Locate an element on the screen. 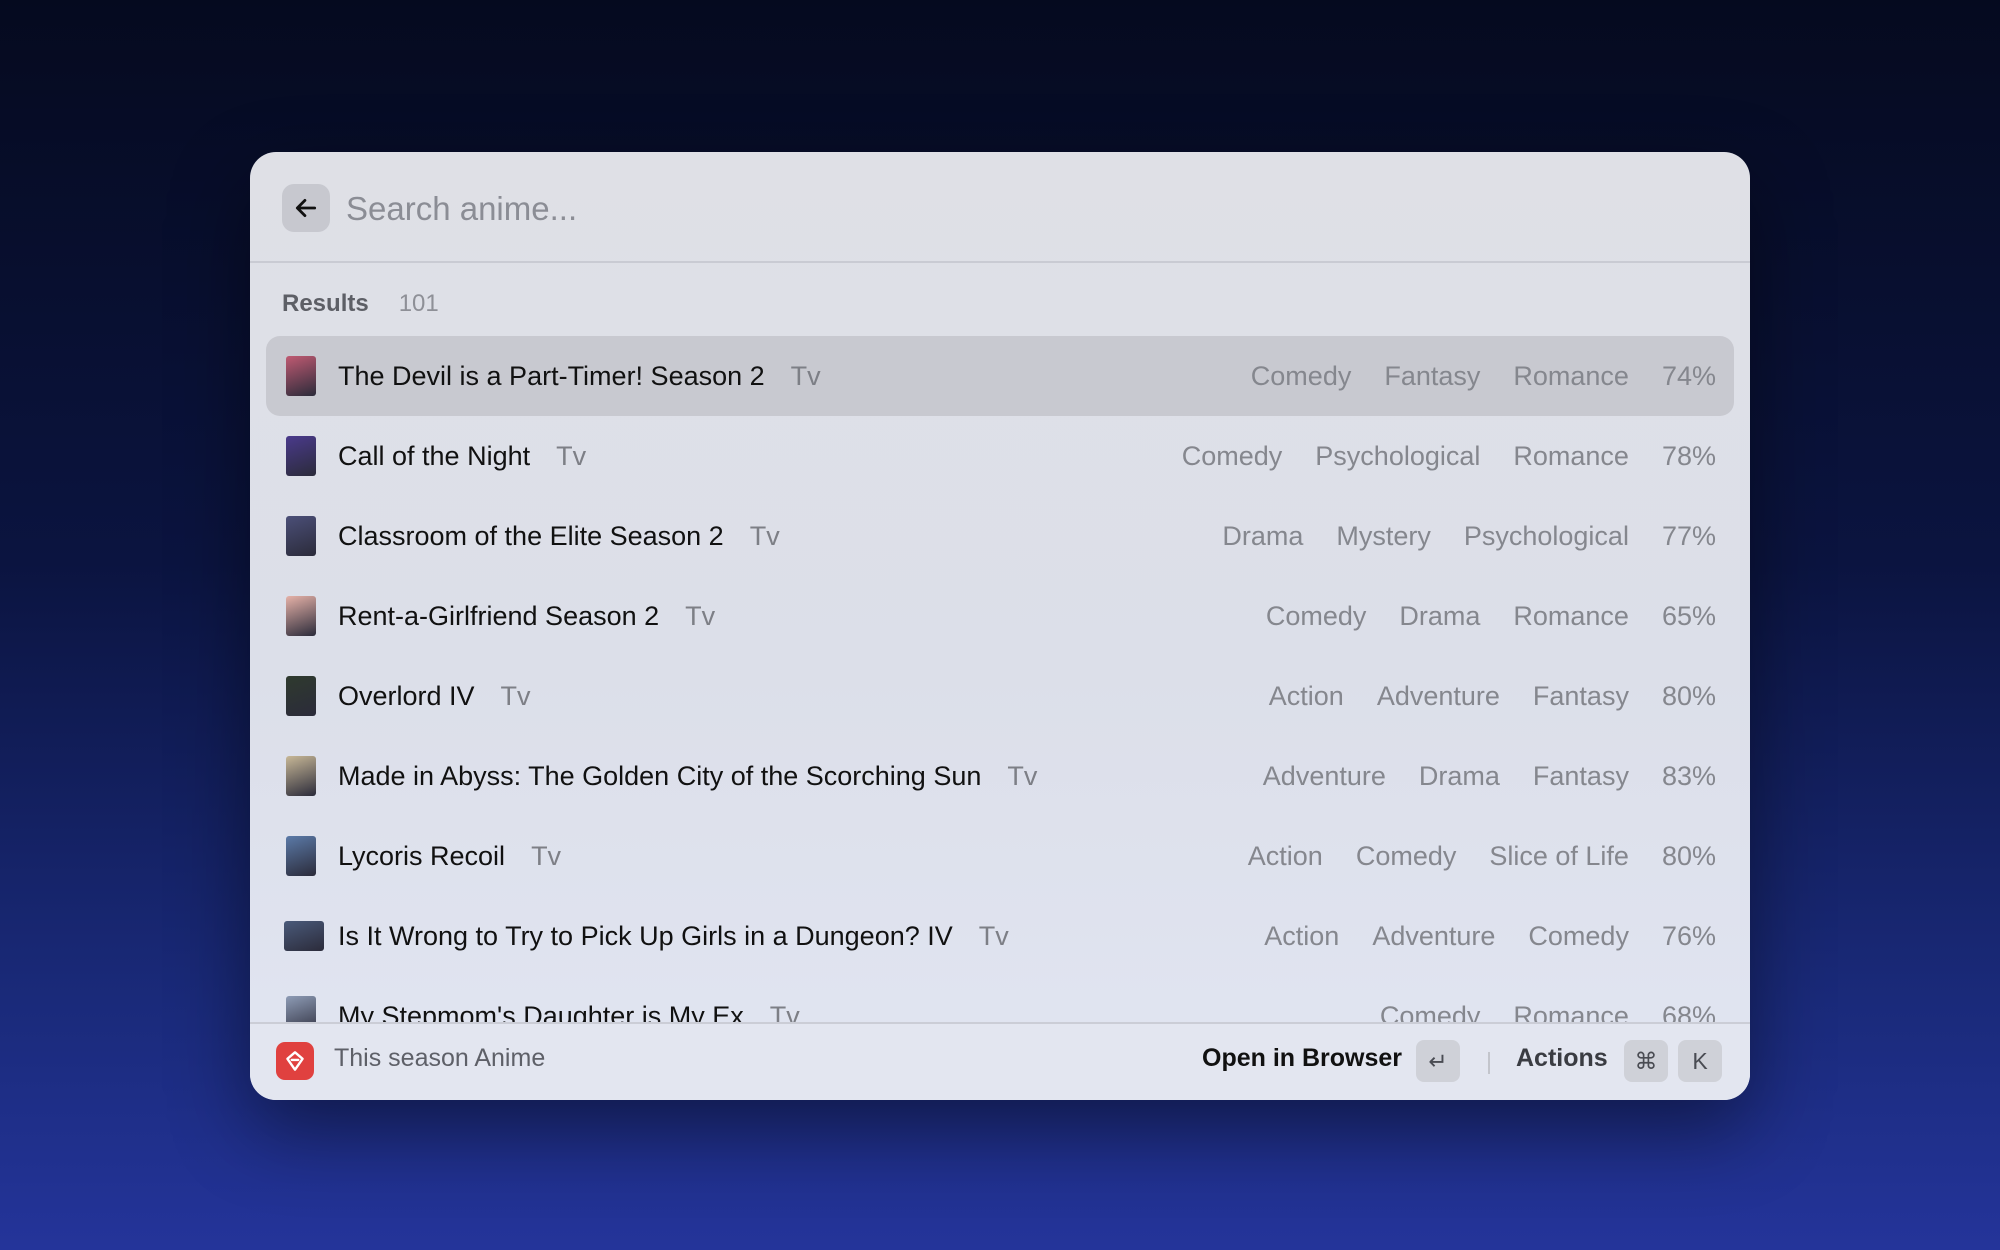 This screenshot has width=2000, height=1250. results-section-header: Results 101 is located at coordinates (360, 304).